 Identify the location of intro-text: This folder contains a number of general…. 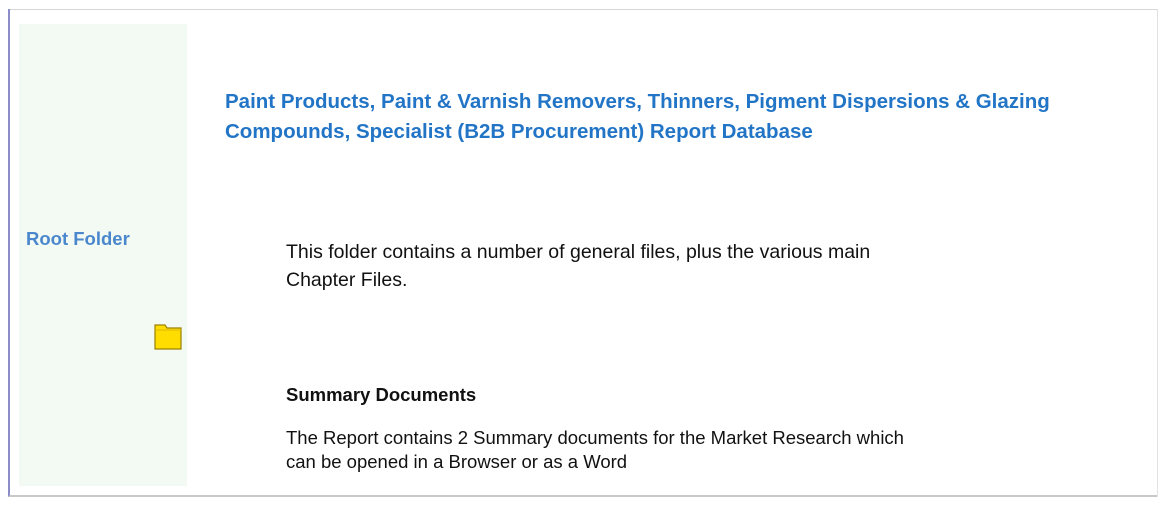
(578, 266).